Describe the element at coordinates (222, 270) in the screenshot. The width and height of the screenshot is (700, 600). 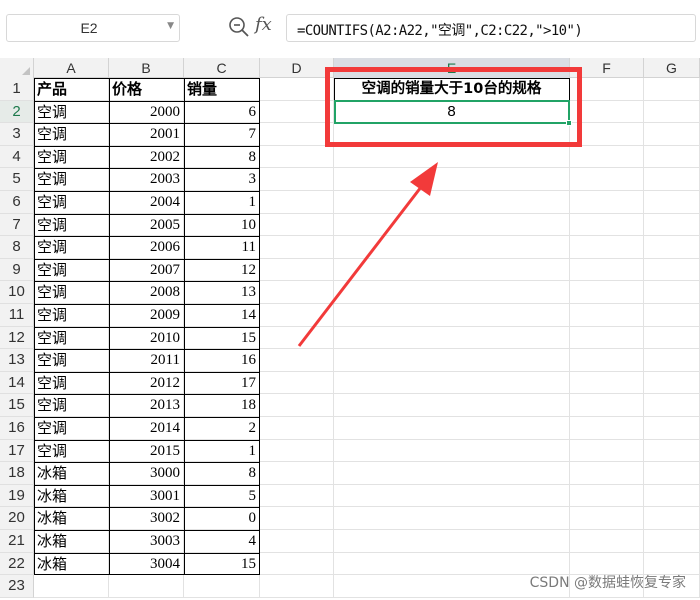
I see `cell-c9: 12` at that location.